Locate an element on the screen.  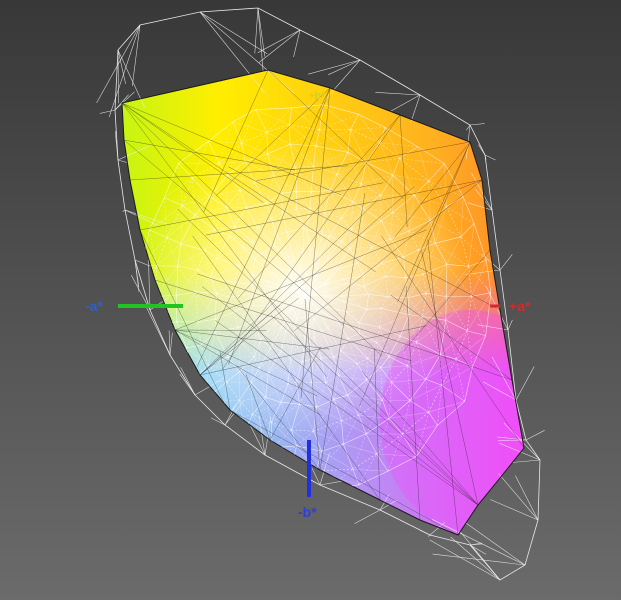
neg-b-axis-label: -b* is located at coordinates (307, 512).